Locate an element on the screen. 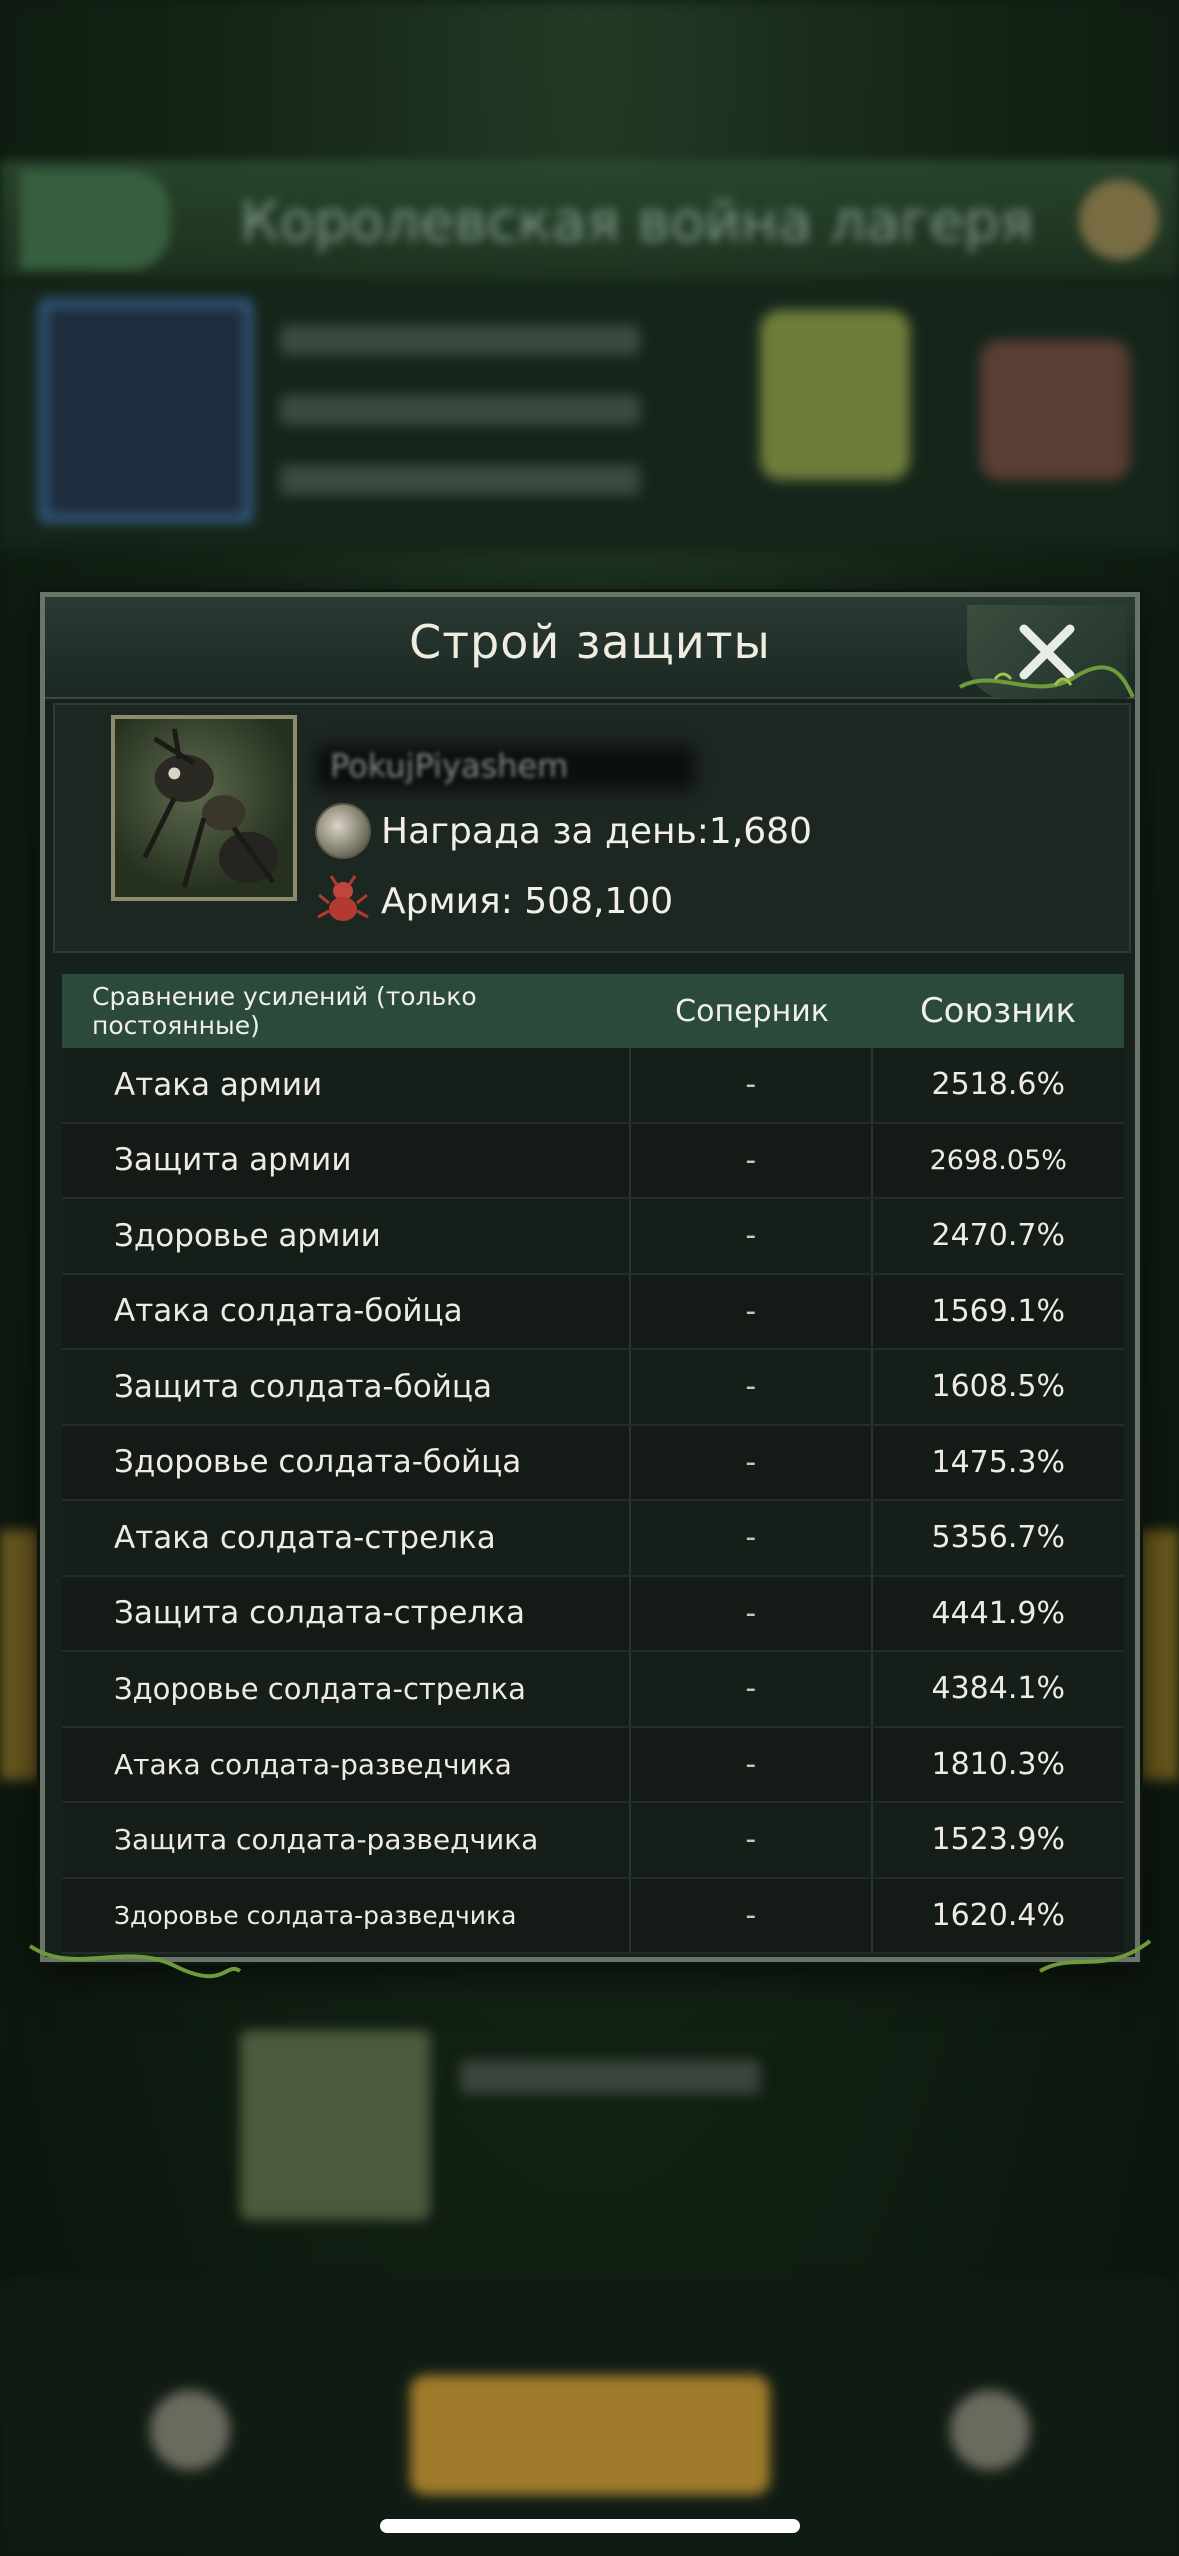 Image resolution: width=1179 pixels, height=2556 pixels. stat-name: Защита солдата-стрелка is located at coordinates (346, 1613).